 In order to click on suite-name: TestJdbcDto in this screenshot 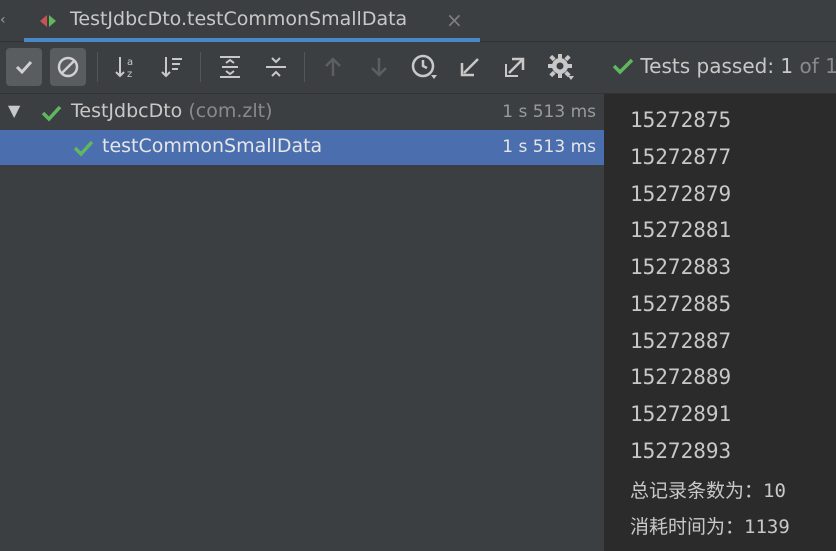, I will do `click(127, 111)`.